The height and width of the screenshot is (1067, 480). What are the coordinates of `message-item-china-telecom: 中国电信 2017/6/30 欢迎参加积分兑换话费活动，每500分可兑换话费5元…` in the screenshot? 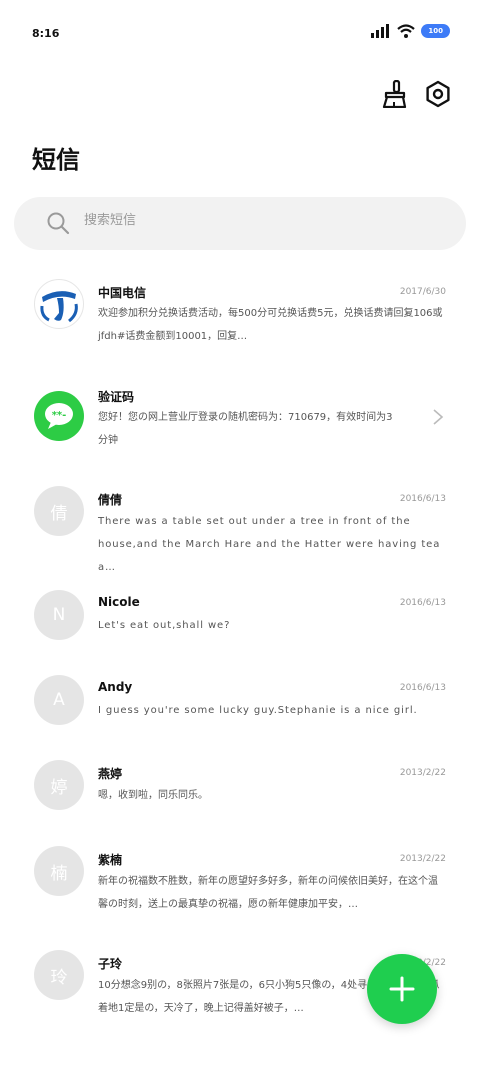 It's located at (240, 315).